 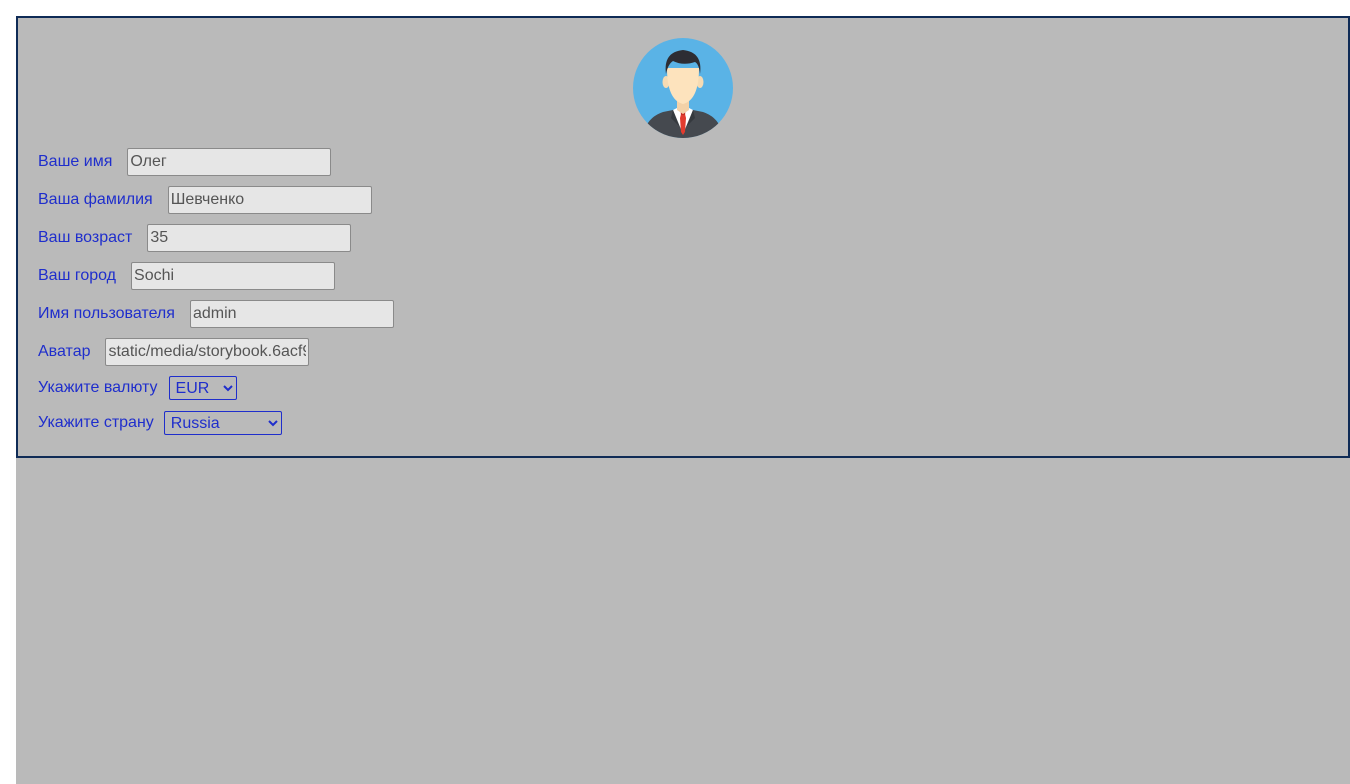 What do you see at coordinates (269, 200) in the screenshot?
I see `last-name-input` at bounding box center [269, 200].